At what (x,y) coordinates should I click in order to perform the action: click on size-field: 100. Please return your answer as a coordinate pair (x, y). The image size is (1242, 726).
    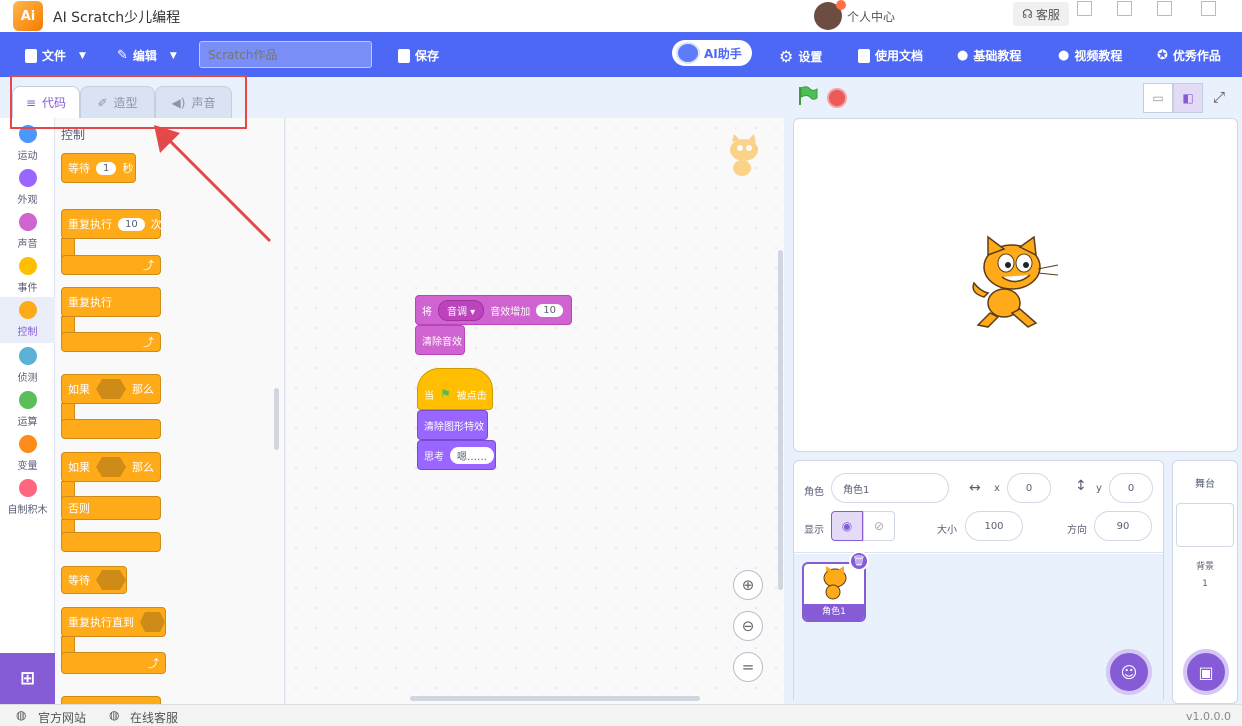
    Looking at the image, I should click on (994, 526).